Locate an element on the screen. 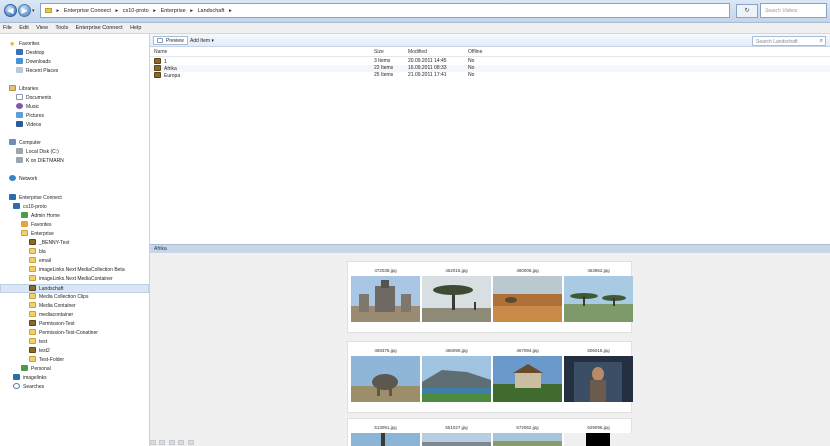  thumbnail: 572062.jpg is located at coordinates (527, 435).